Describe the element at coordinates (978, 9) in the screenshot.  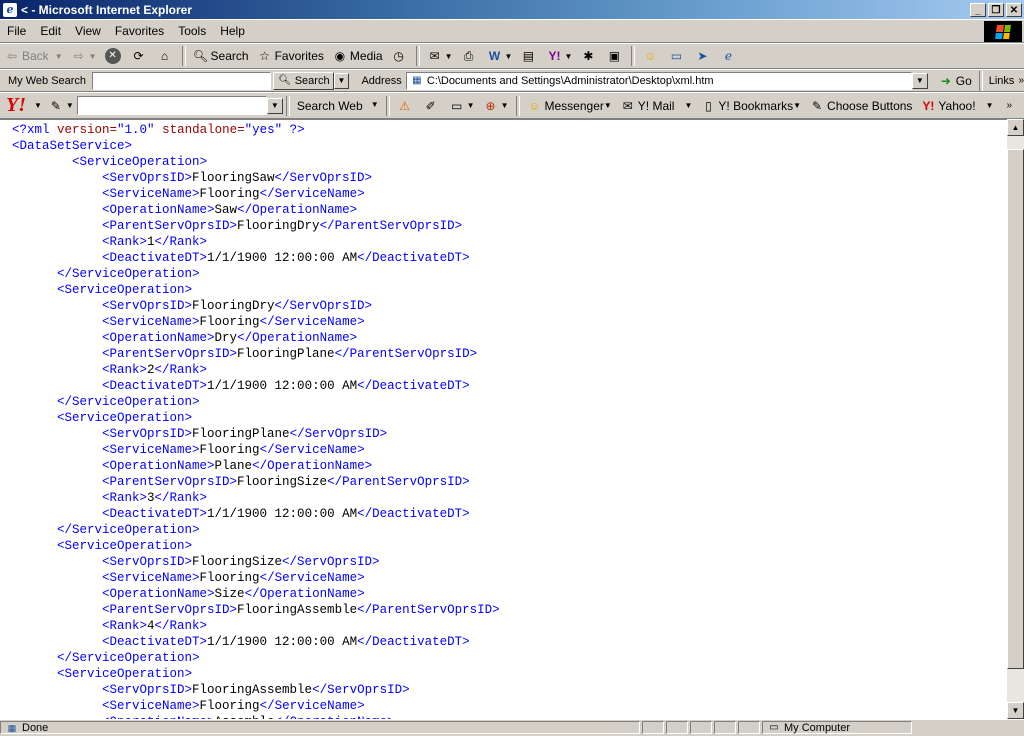
I see `minimize-button: _` at that location.